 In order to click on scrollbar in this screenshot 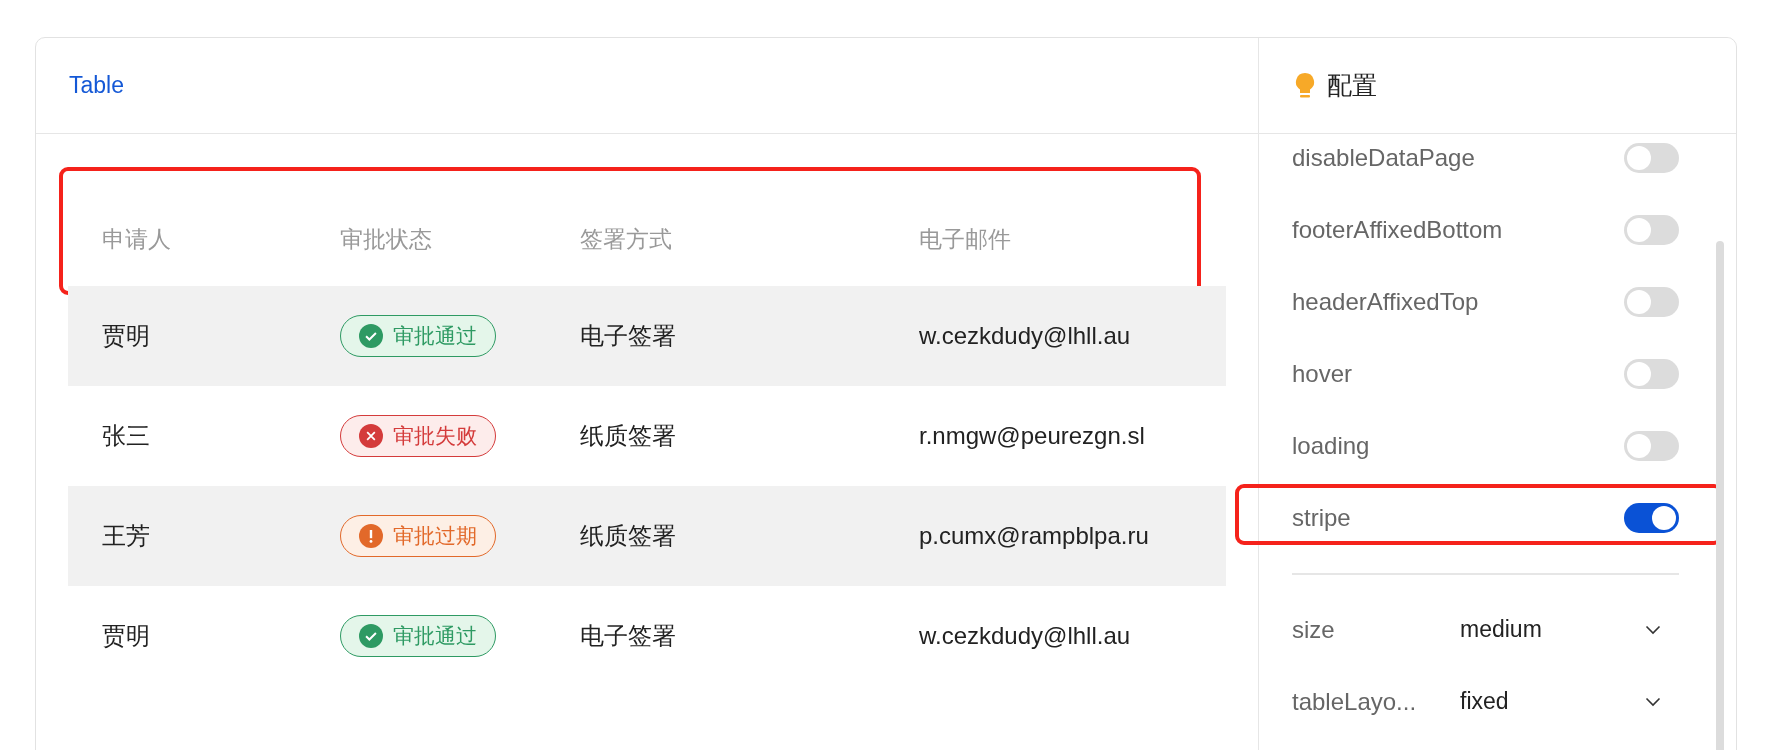, I will do `click(1720, 495)`.